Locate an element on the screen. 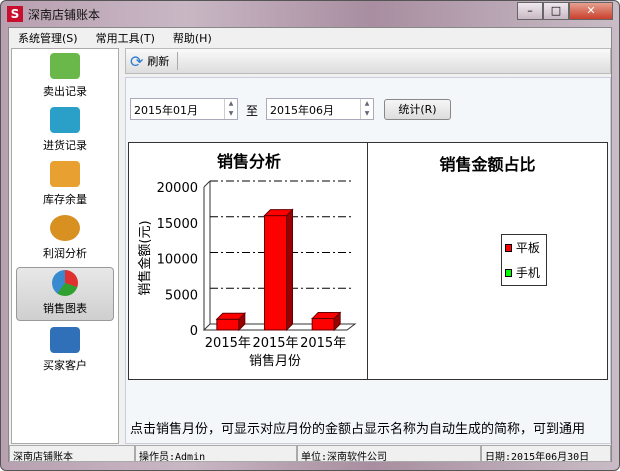 The width and height of the screenshot is (620, 471). end-month-input: 2015年06月 ▲ ▼ is located at coordinates (320, 109).